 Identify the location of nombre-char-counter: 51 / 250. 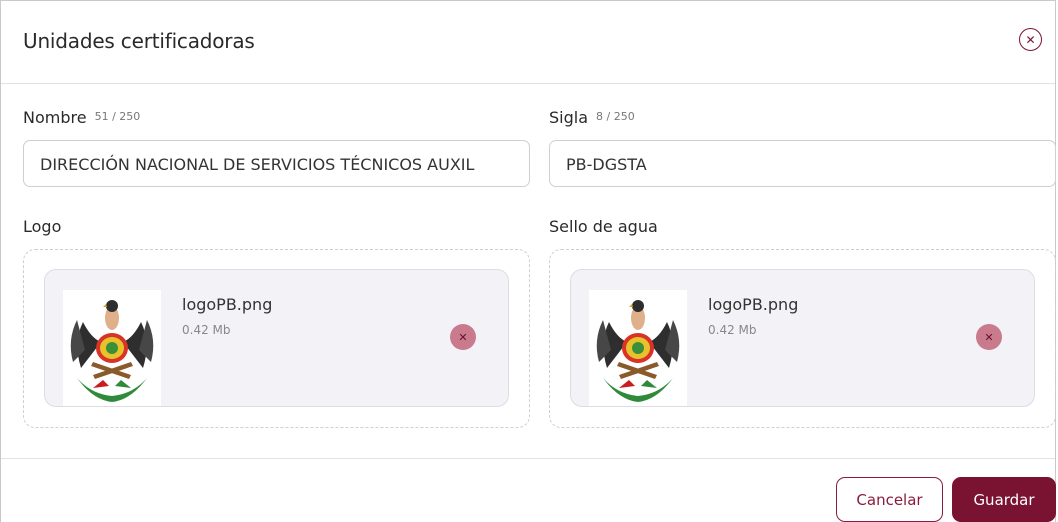
(117, 116).